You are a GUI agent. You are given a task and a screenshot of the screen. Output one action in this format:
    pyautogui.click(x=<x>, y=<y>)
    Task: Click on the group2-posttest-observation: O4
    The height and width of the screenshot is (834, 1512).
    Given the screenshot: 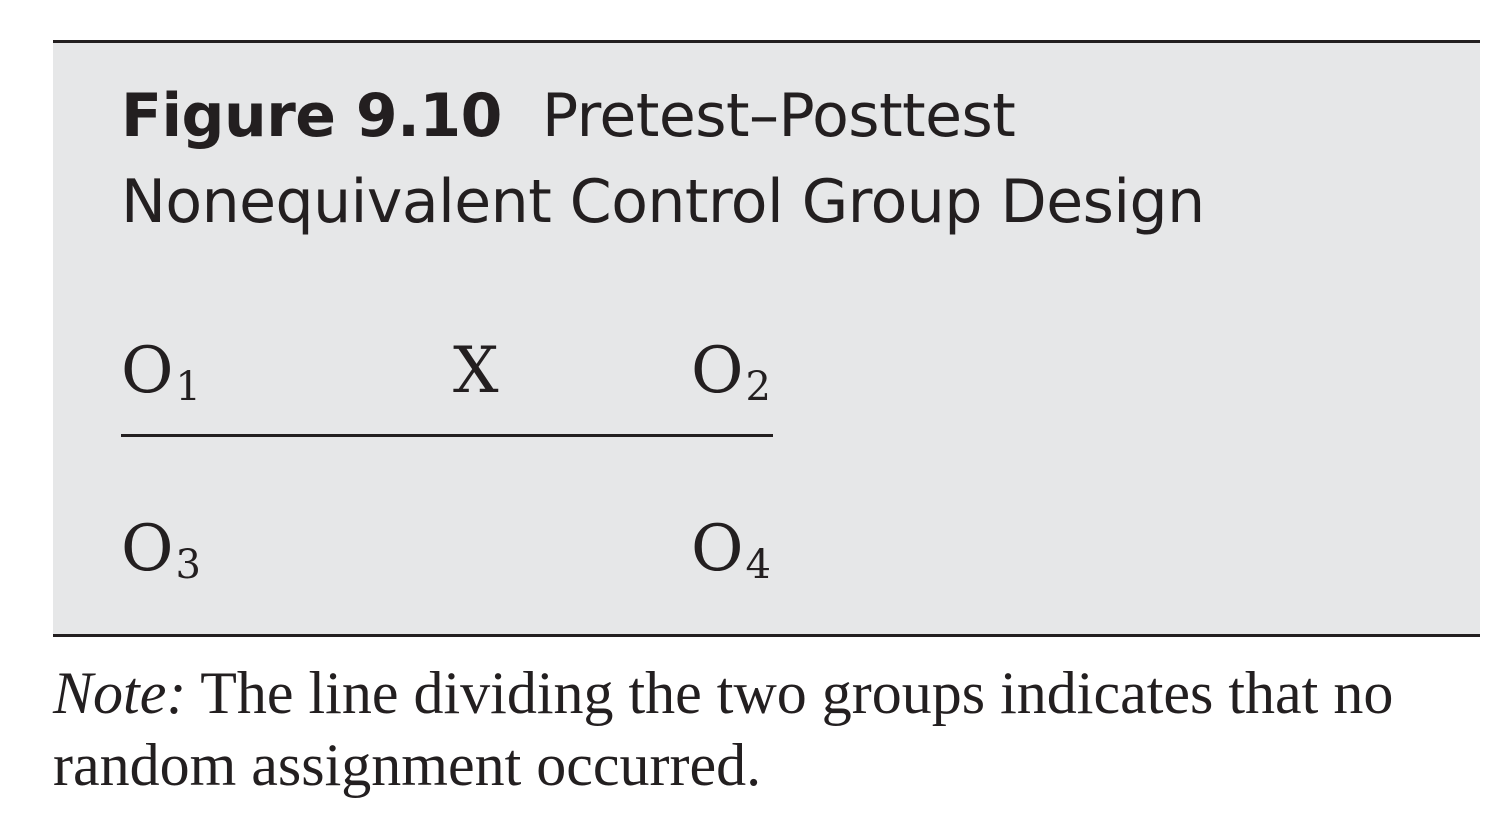 What is the action you would take?
    pyautogui.click(x=731, y=551)
    